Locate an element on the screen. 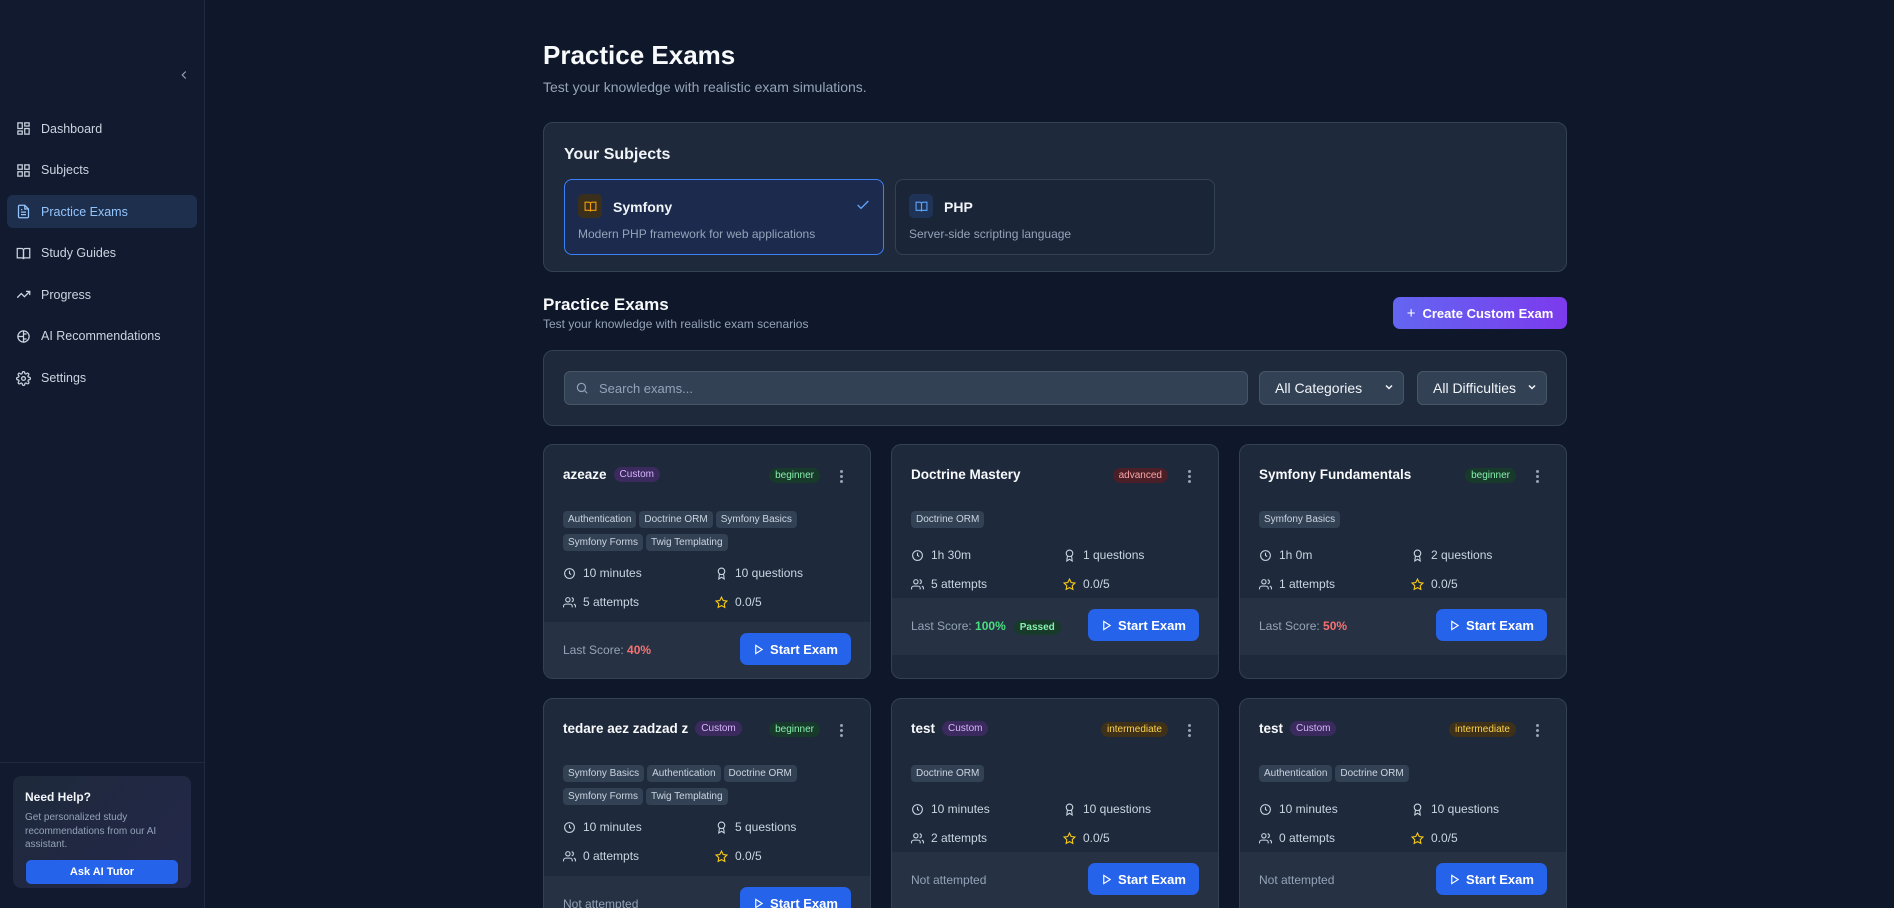  passed-badge: Passed is located at coordinates (1037, 627).